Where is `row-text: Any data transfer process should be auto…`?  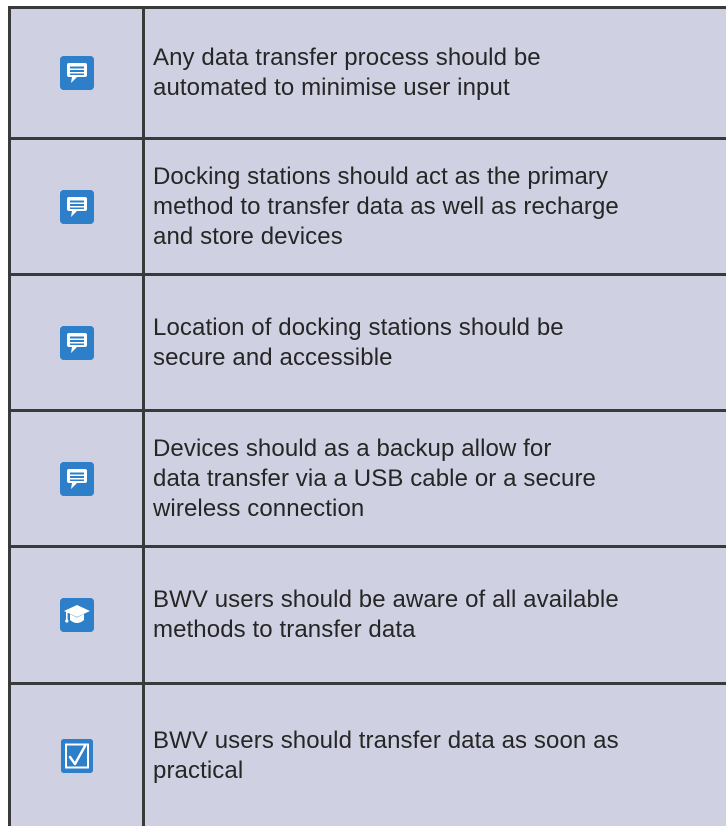 row-text: Any data transfer process should be auto… is located at coordinates (347, 72).